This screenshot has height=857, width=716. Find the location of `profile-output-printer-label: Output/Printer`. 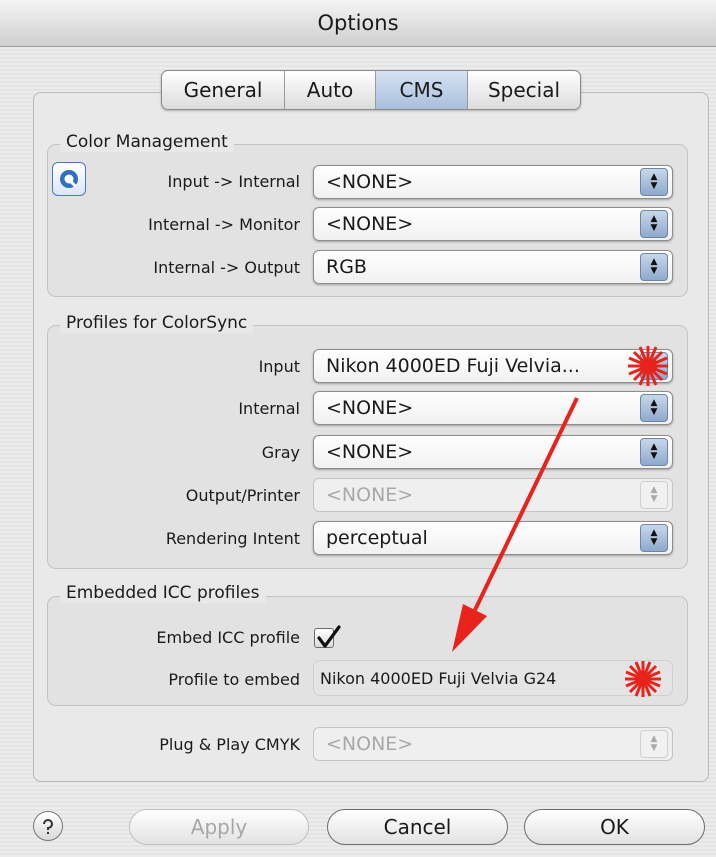

profile-output-printer-label: Output/Printer is located at coordinates (242, 495).